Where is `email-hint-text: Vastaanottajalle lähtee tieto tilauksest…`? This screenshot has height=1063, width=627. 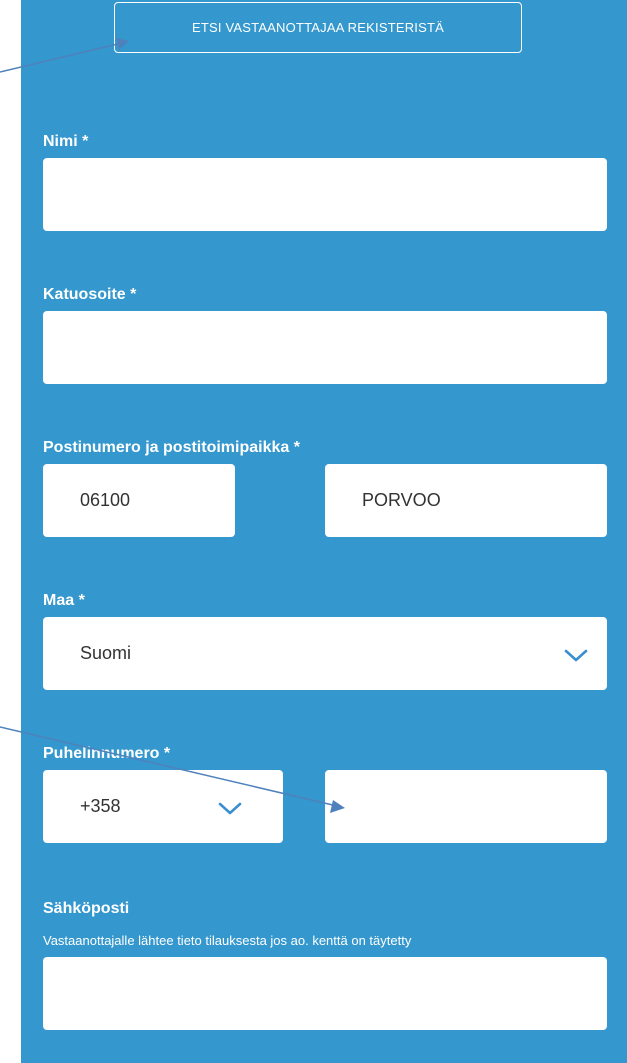
email-hint-text: Vastaanottajalle lähtee tieto tilauksest… is located at coordinates (227, 940).